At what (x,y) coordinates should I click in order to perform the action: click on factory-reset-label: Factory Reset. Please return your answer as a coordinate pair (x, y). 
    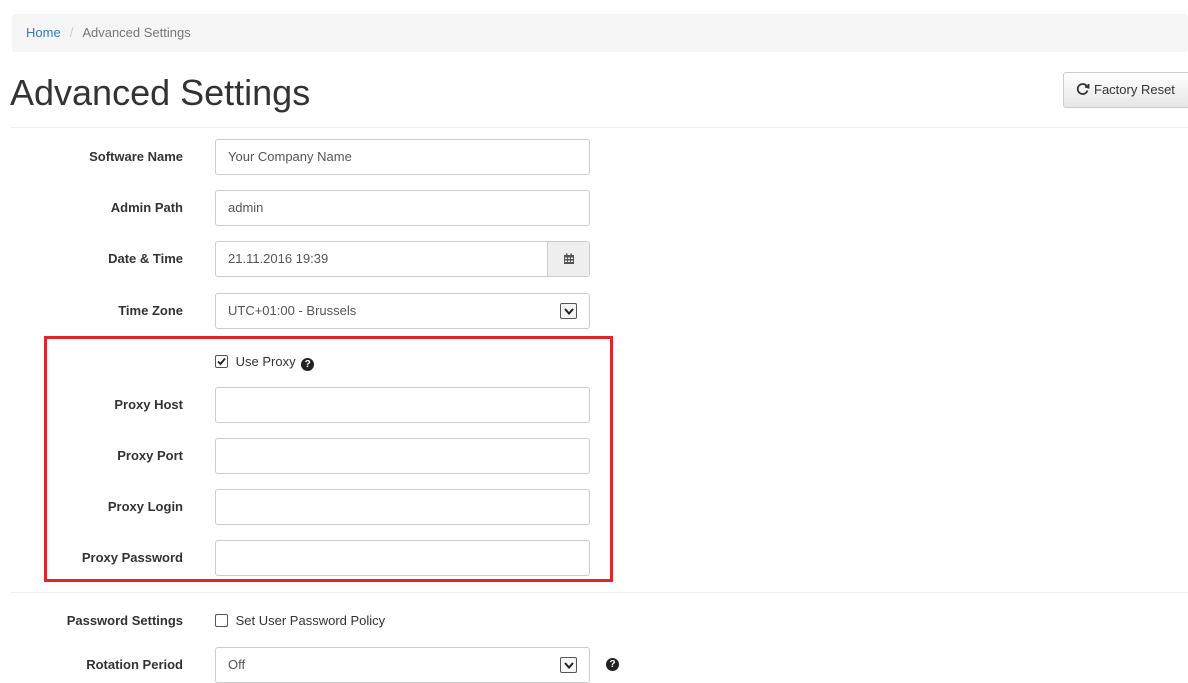
    Looking at the image, I should click on (1134, 89).